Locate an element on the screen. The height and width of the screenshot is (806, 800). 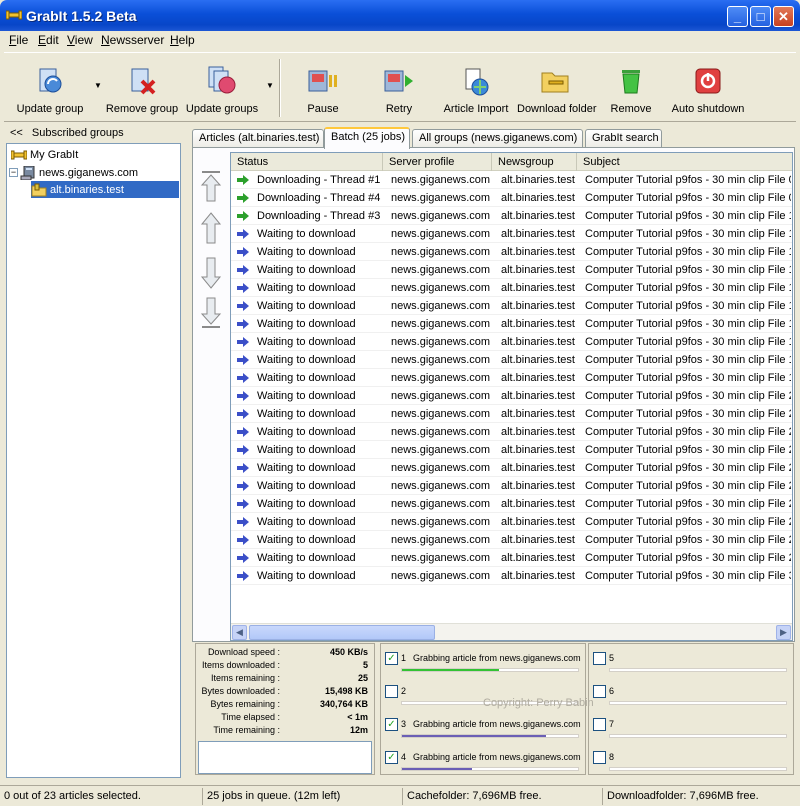
column-header-status: Status is located at coordinates (307, 162).